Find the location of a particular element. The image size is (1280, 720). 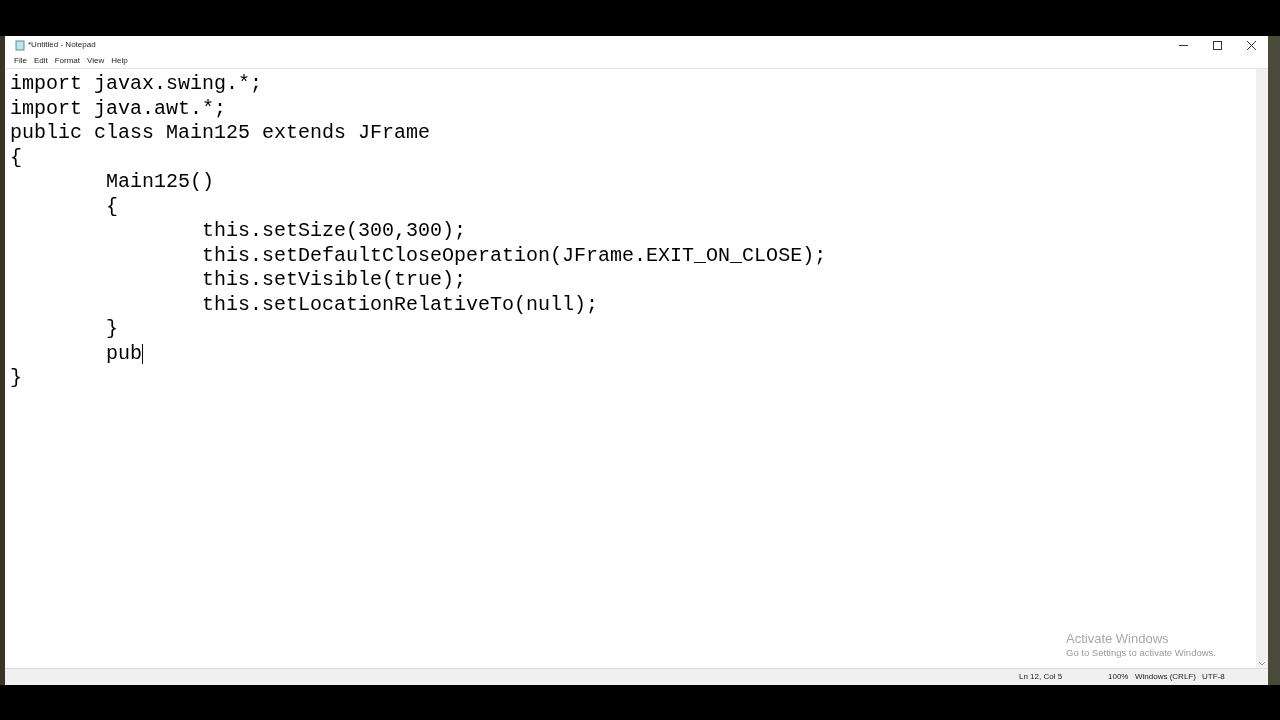

status-text: UTF-8 is located at coordinates (1213, 677).